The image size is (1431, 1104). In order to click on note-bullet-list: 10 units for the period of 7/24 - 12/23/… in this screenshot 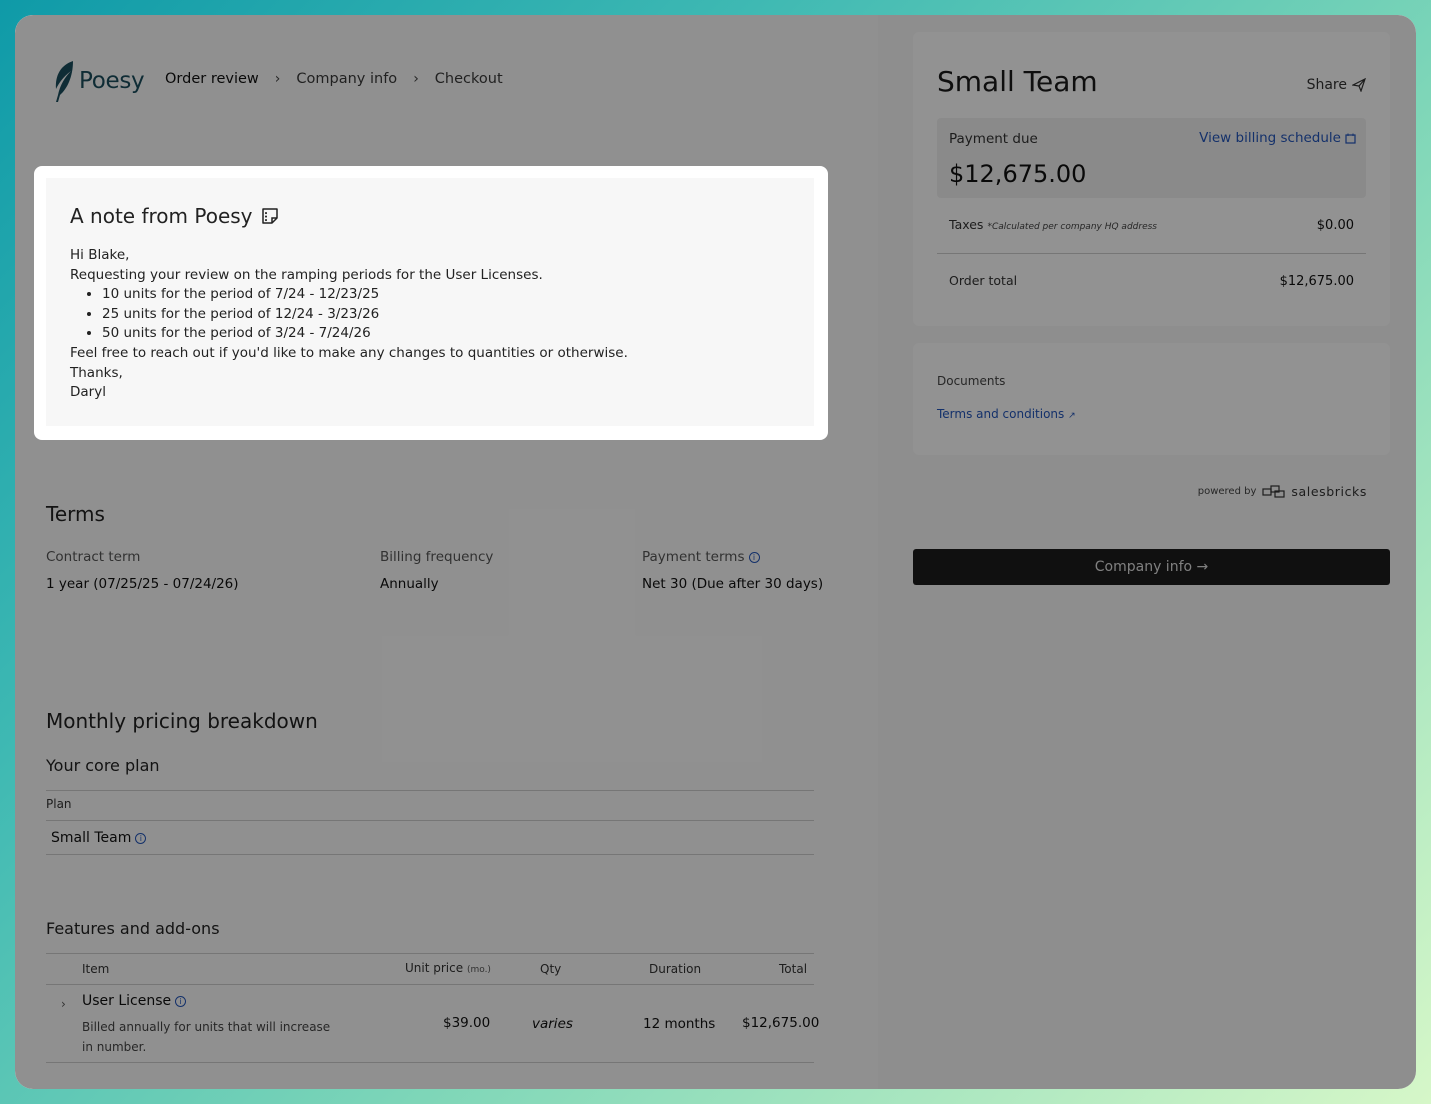, I will do `click(365, 314)`.